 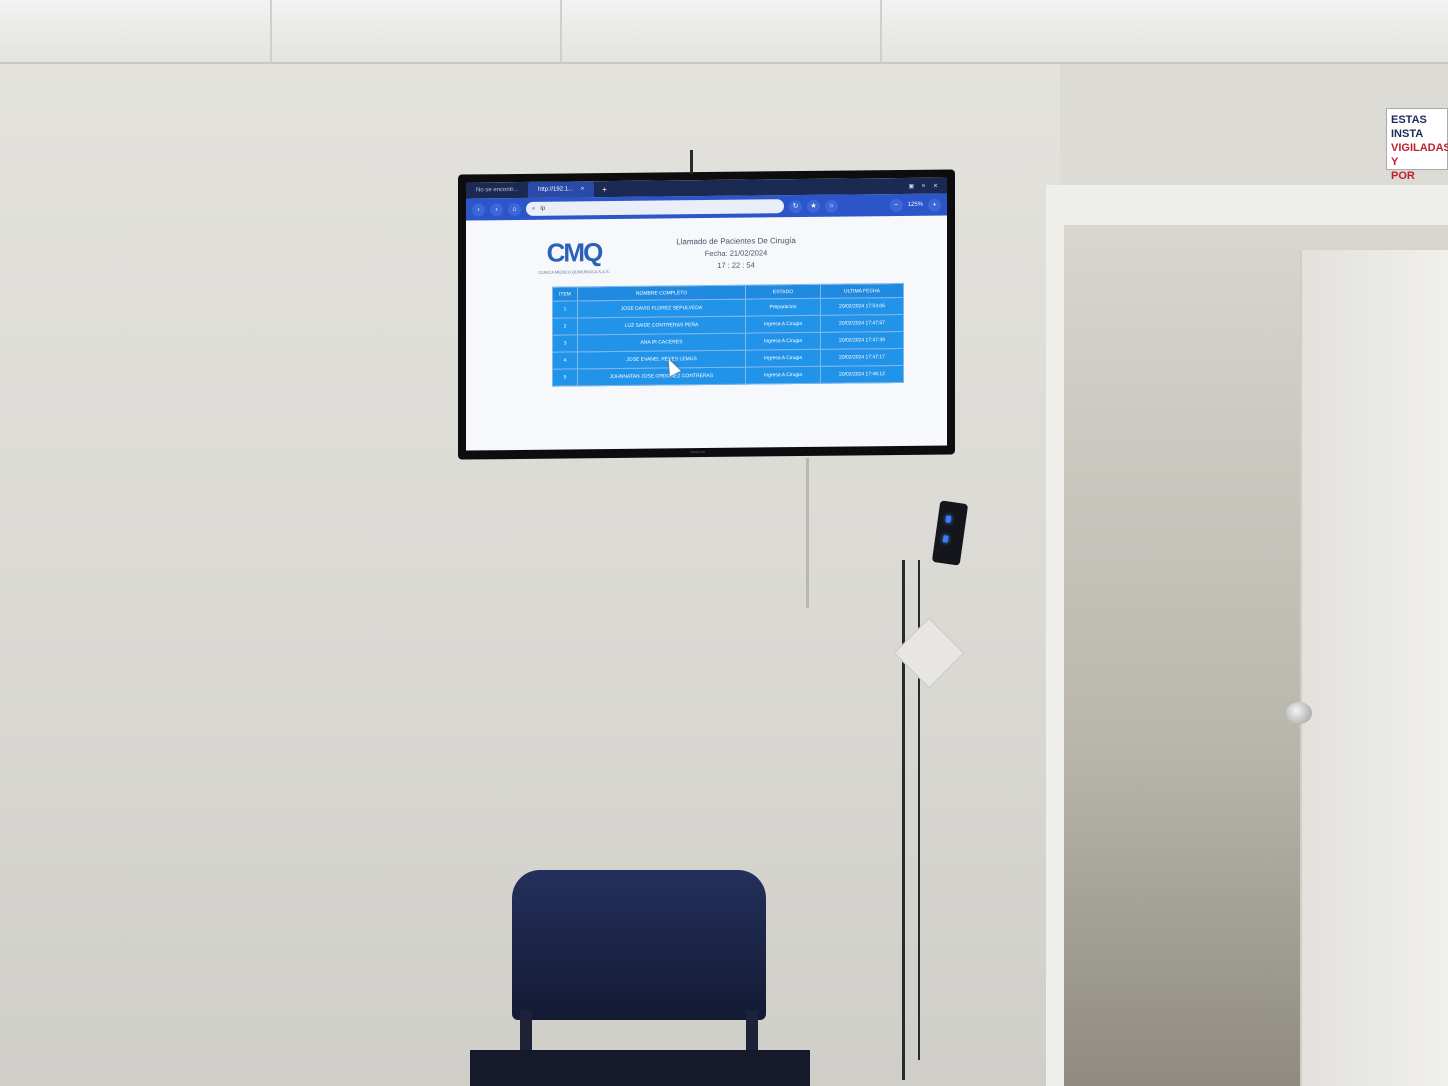 What do you see at coordinates (831, 206) in the screenshot?
I see `menu-icon: ○` at bounding box center [831, 206].